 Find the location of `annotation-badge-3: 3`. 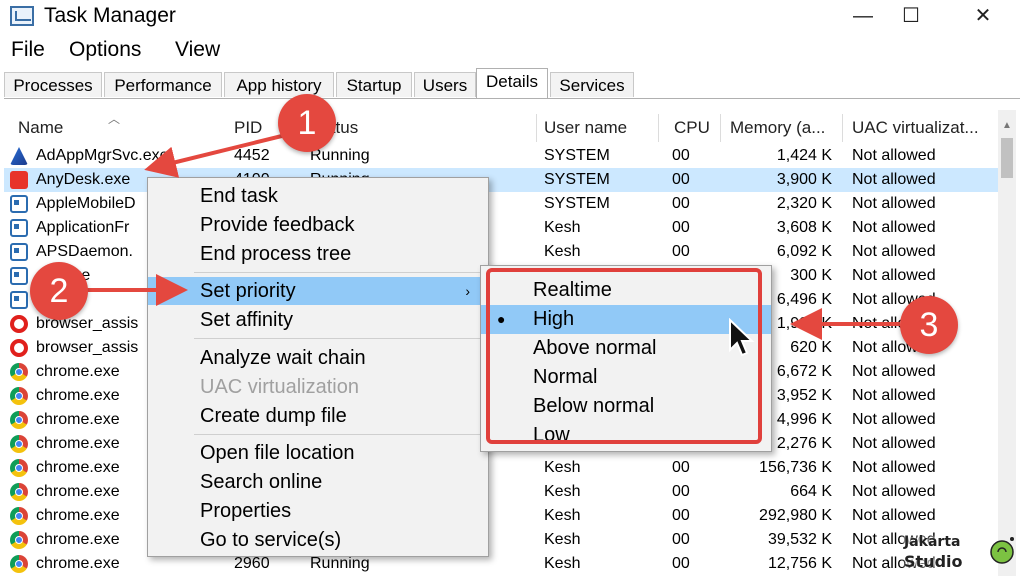

annotation-badge-3: 3 is located at coordinates (929, 325).